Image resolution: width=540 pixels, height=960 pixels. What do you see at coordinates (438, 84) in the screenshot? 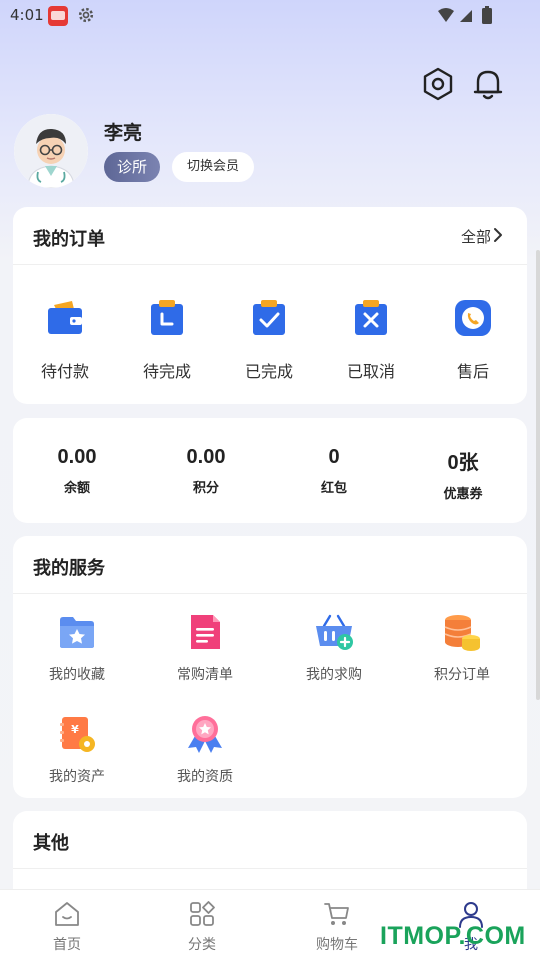
I see `settings-hexagon-icon` at bounding box center [438, 84].